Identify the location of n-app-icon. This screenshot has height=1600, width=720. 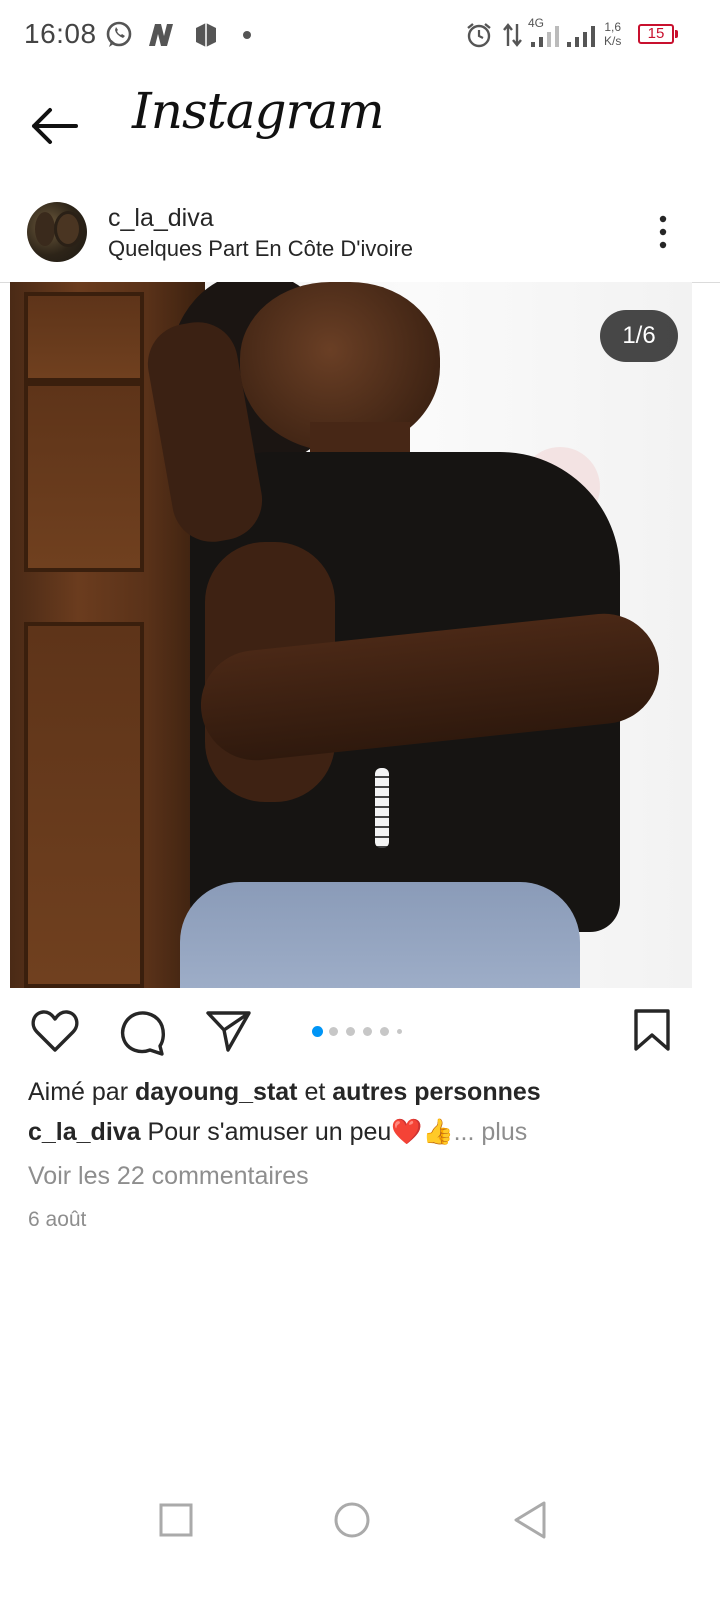
(161, 35).